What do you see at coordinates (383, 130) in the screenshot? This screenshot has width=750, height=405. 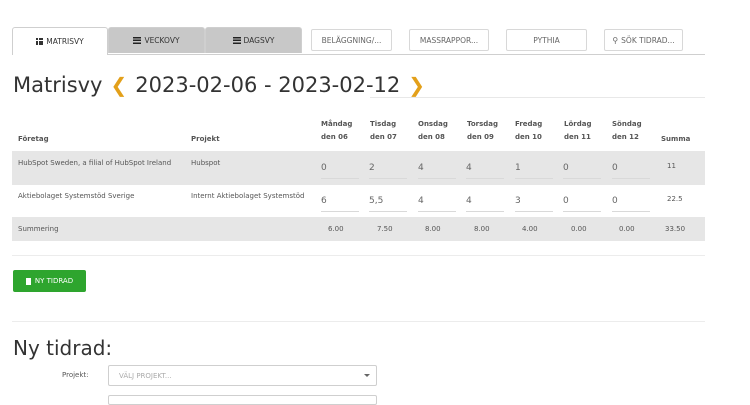 I see `header-day: Tisdag den 07` at bounding box center [383, 130].